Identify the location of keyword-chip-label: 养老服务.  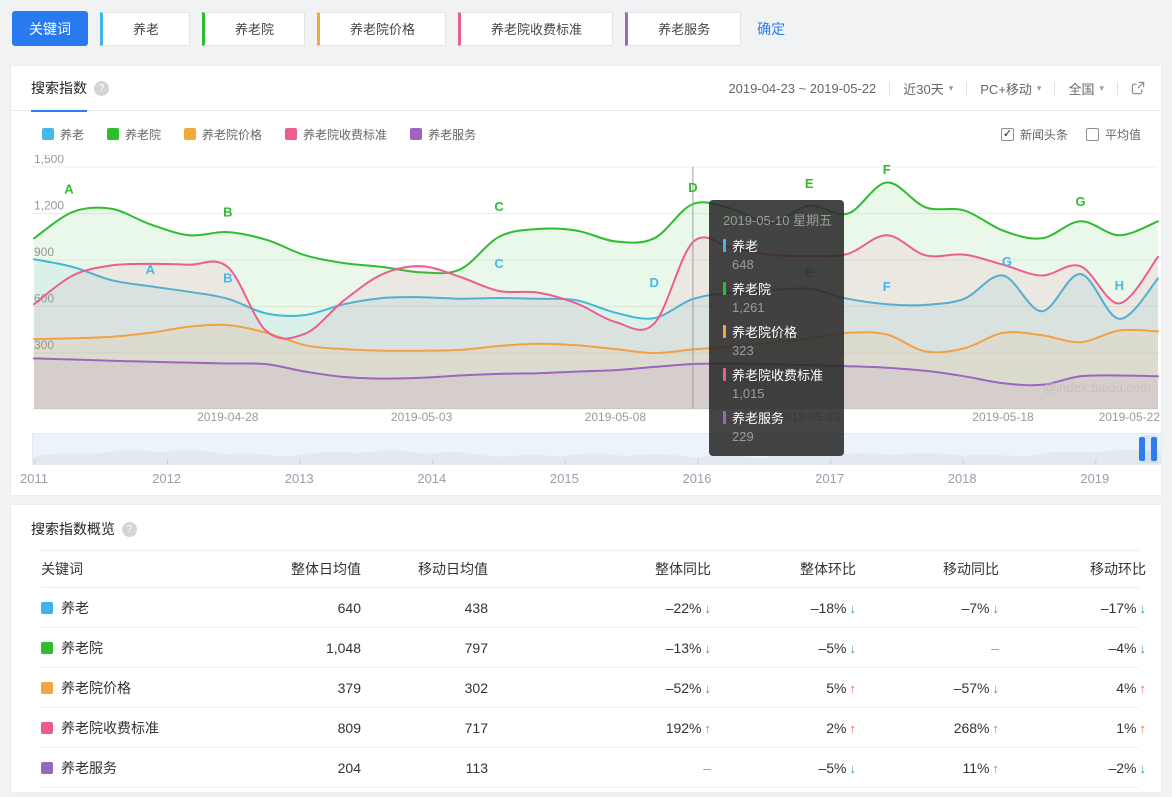
(684, 29).